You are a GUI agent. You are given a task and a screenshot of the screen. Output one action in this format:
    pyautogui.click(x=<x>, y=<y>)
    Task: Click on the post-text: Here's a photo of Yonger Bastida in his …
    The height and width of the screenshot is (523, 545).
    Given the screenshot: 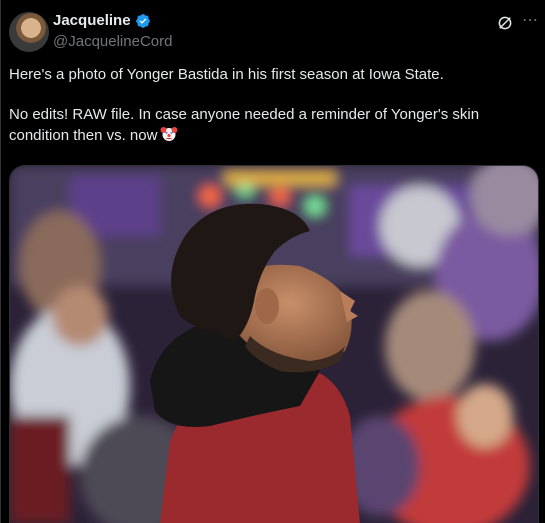 What is the action you would take?
    pyautogui.click(x=269, y=105)
    